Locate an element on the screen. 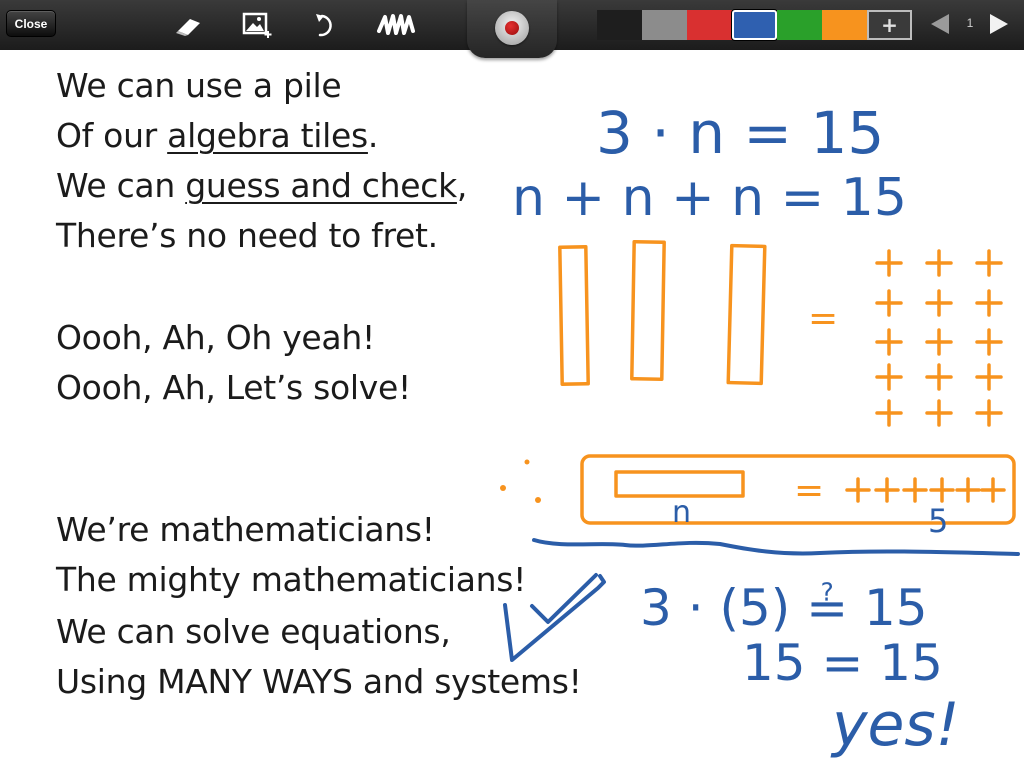 The width and height of the screenshot is (1024, 768). next-page-button is located at coordinates (999, 26).